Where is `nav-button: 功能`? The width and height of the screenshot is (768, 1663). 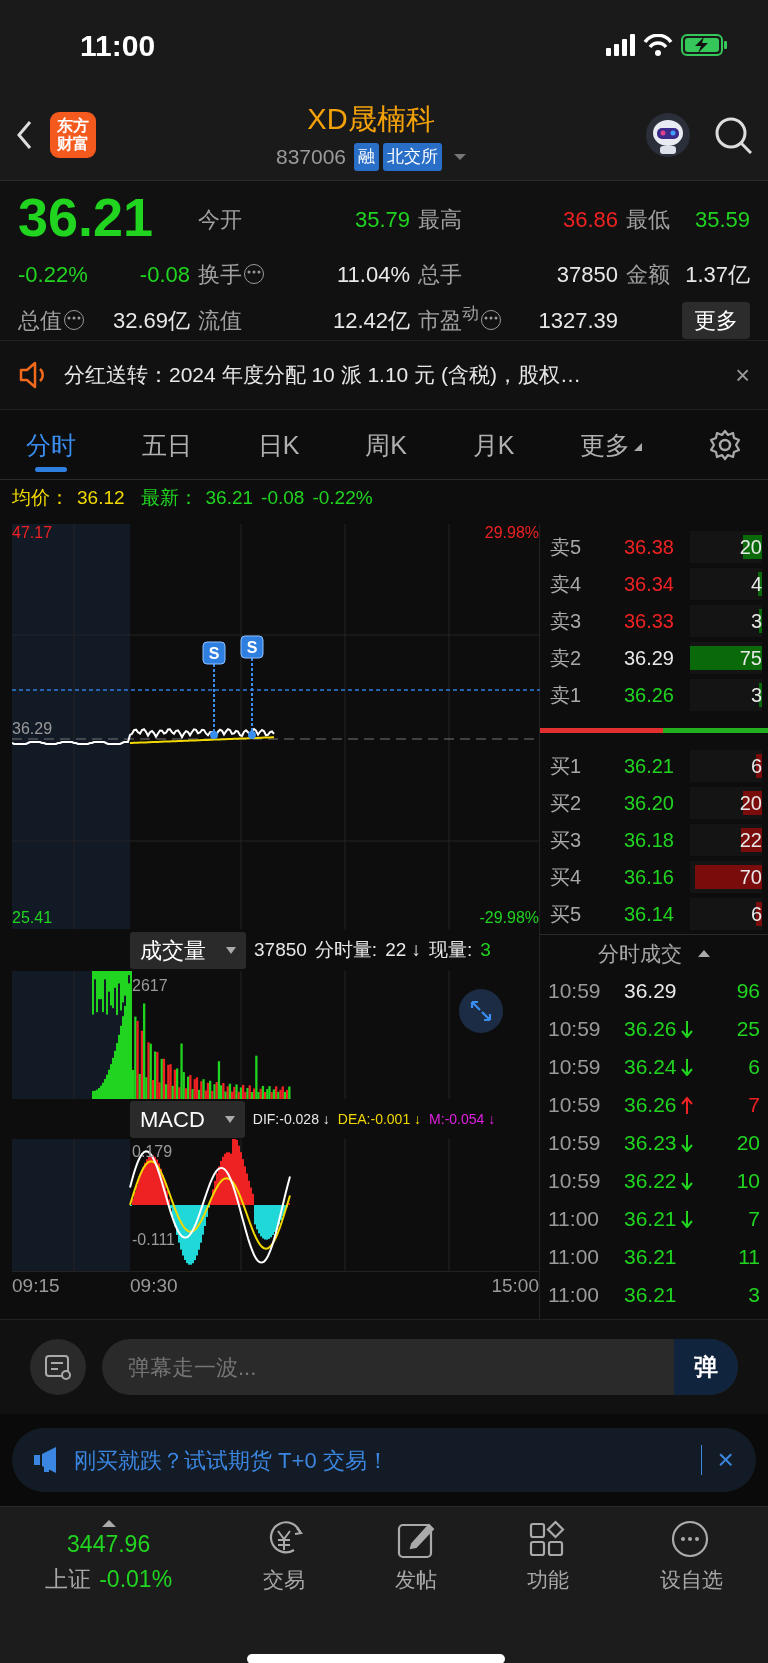 nav-button: 功能 is located at coordinates (548, 1558).